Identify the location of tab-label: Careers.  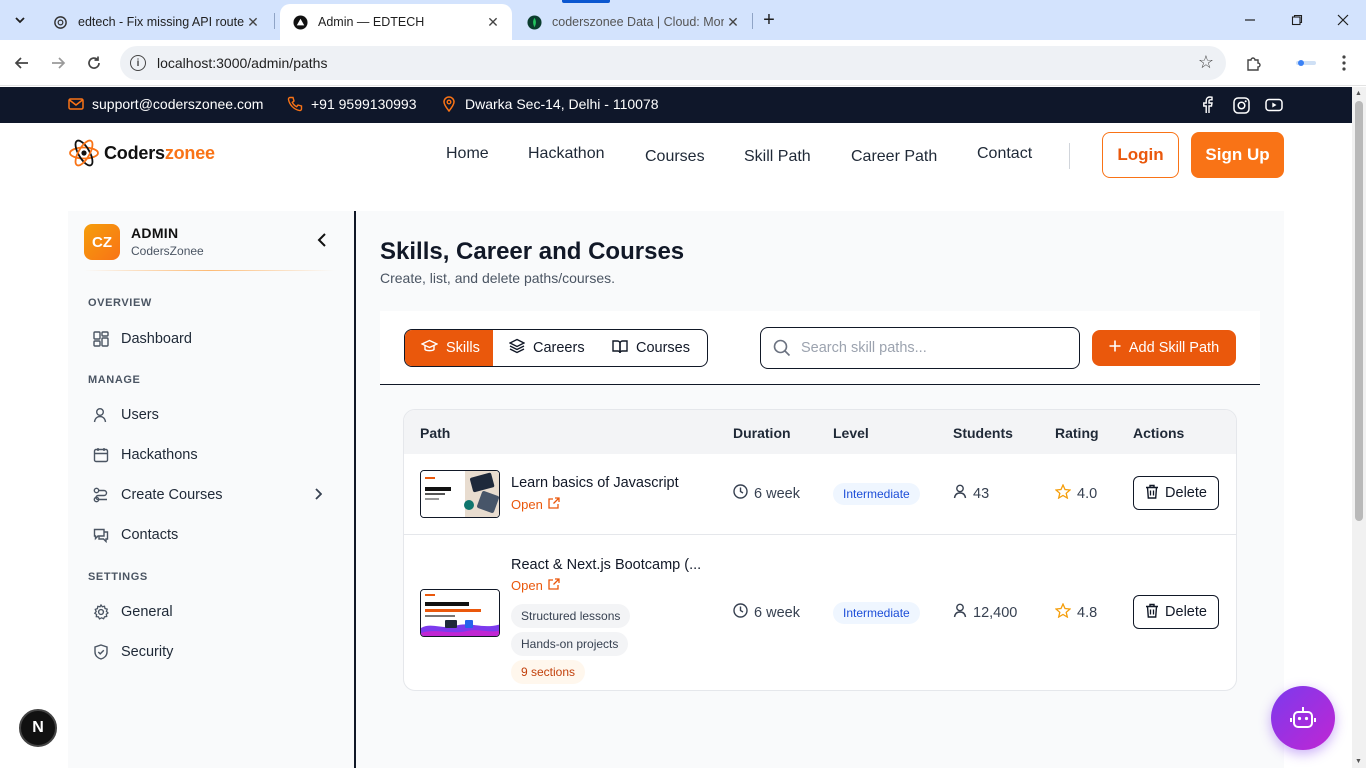
(559, 348).